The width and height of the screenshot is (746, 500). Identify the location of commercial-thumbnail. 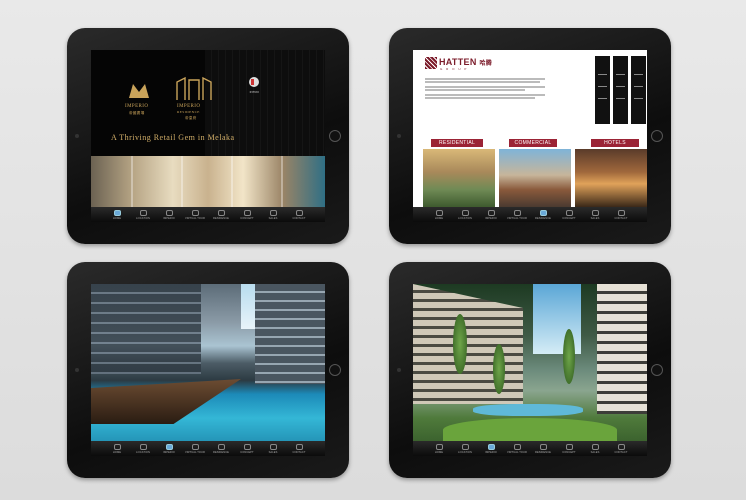
(535, 178).